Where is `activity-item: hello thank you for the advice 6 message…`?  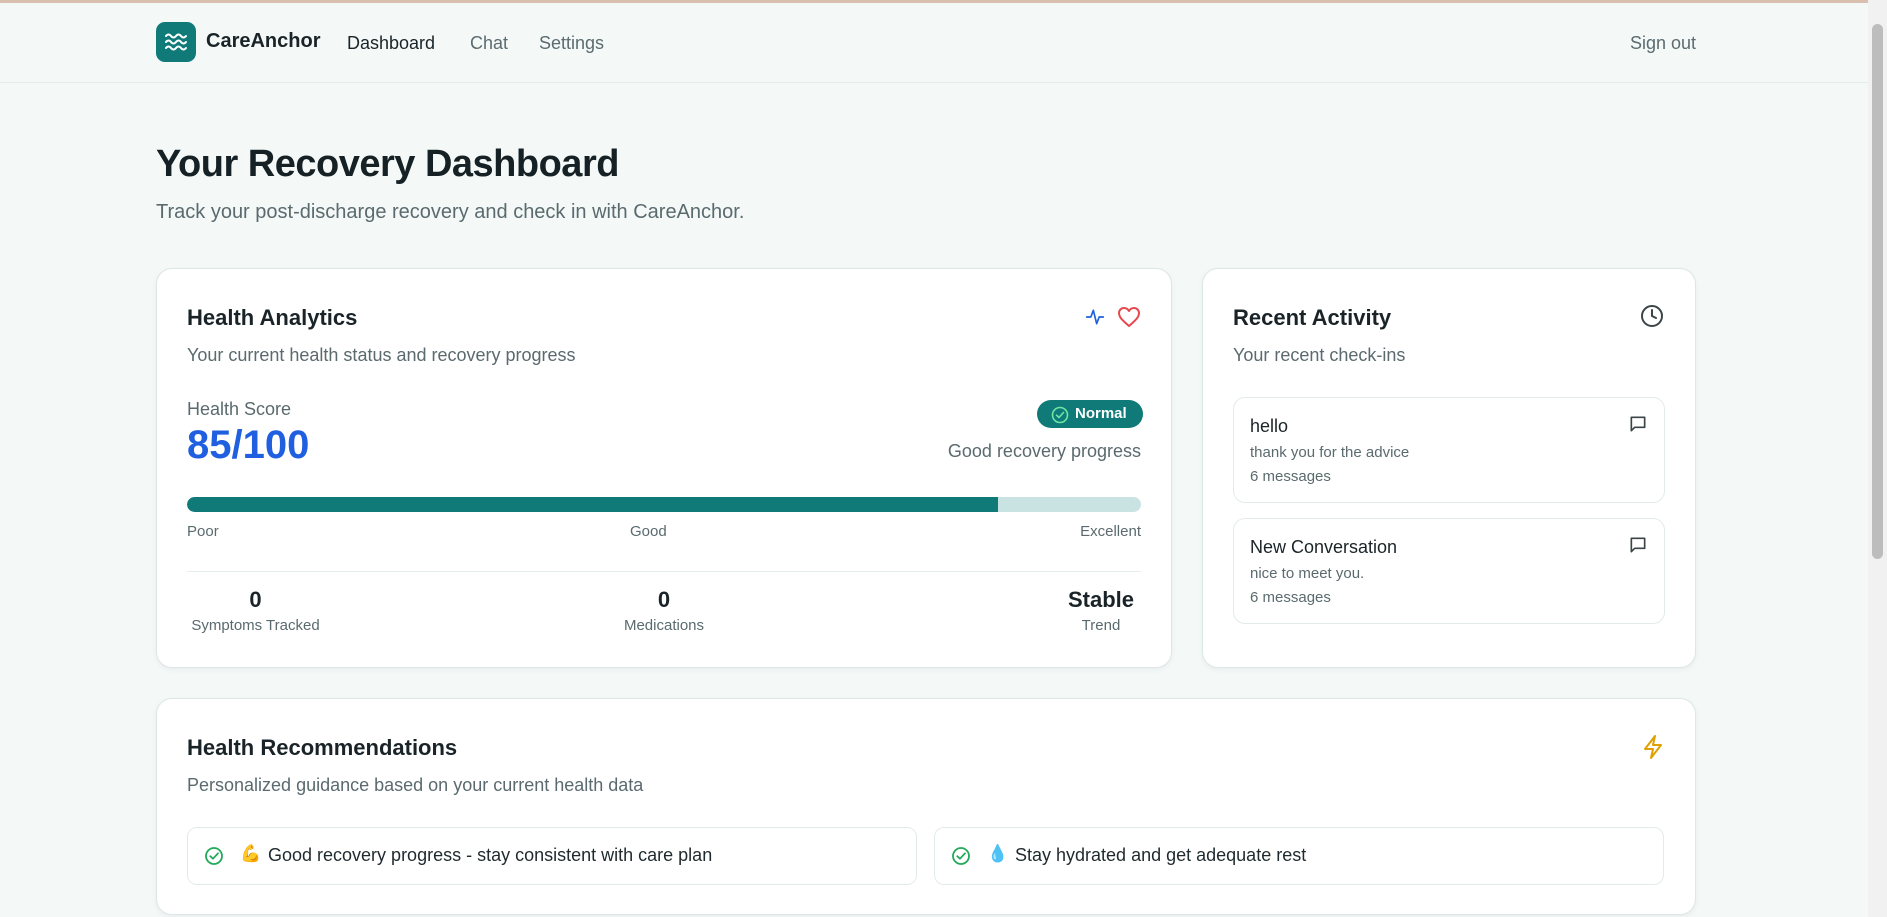 activity-item: hello thank you for the advice 6 message… is located at coordinates (1449, 450).